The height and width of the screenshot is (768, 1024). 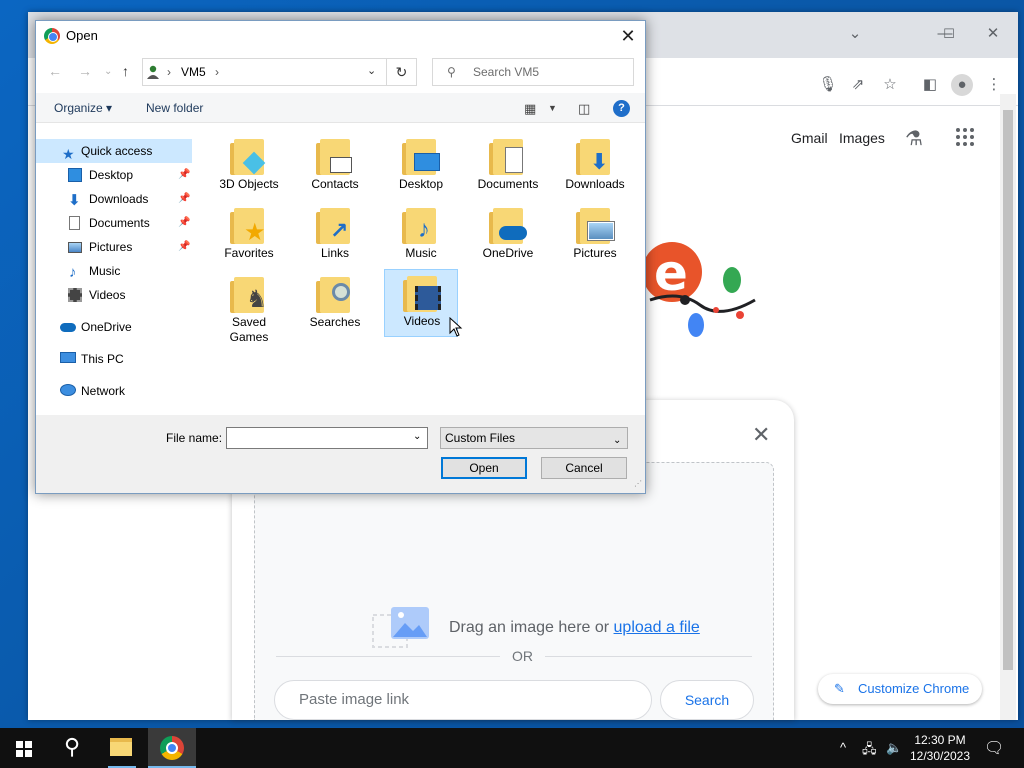 I want to click on address-dropdown-icon: ⌄, so click(x=371, y=70).